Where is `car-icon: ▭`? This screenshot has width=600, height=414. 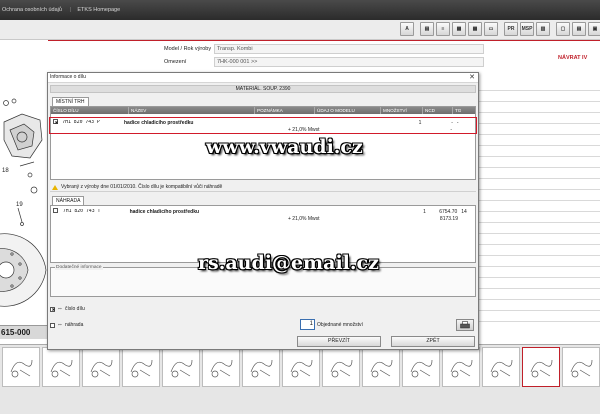
car-icon: ▭ is located at coordinates (491, 29).